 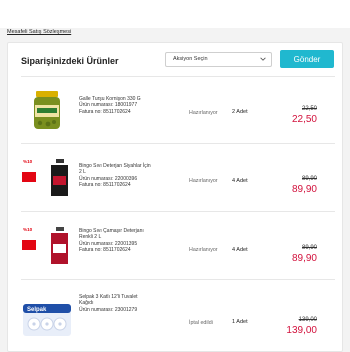 What do you see at coordinates (301, 330) in the screenshot?
I see `item-price: 139,00` at bounding box center [301, 330].